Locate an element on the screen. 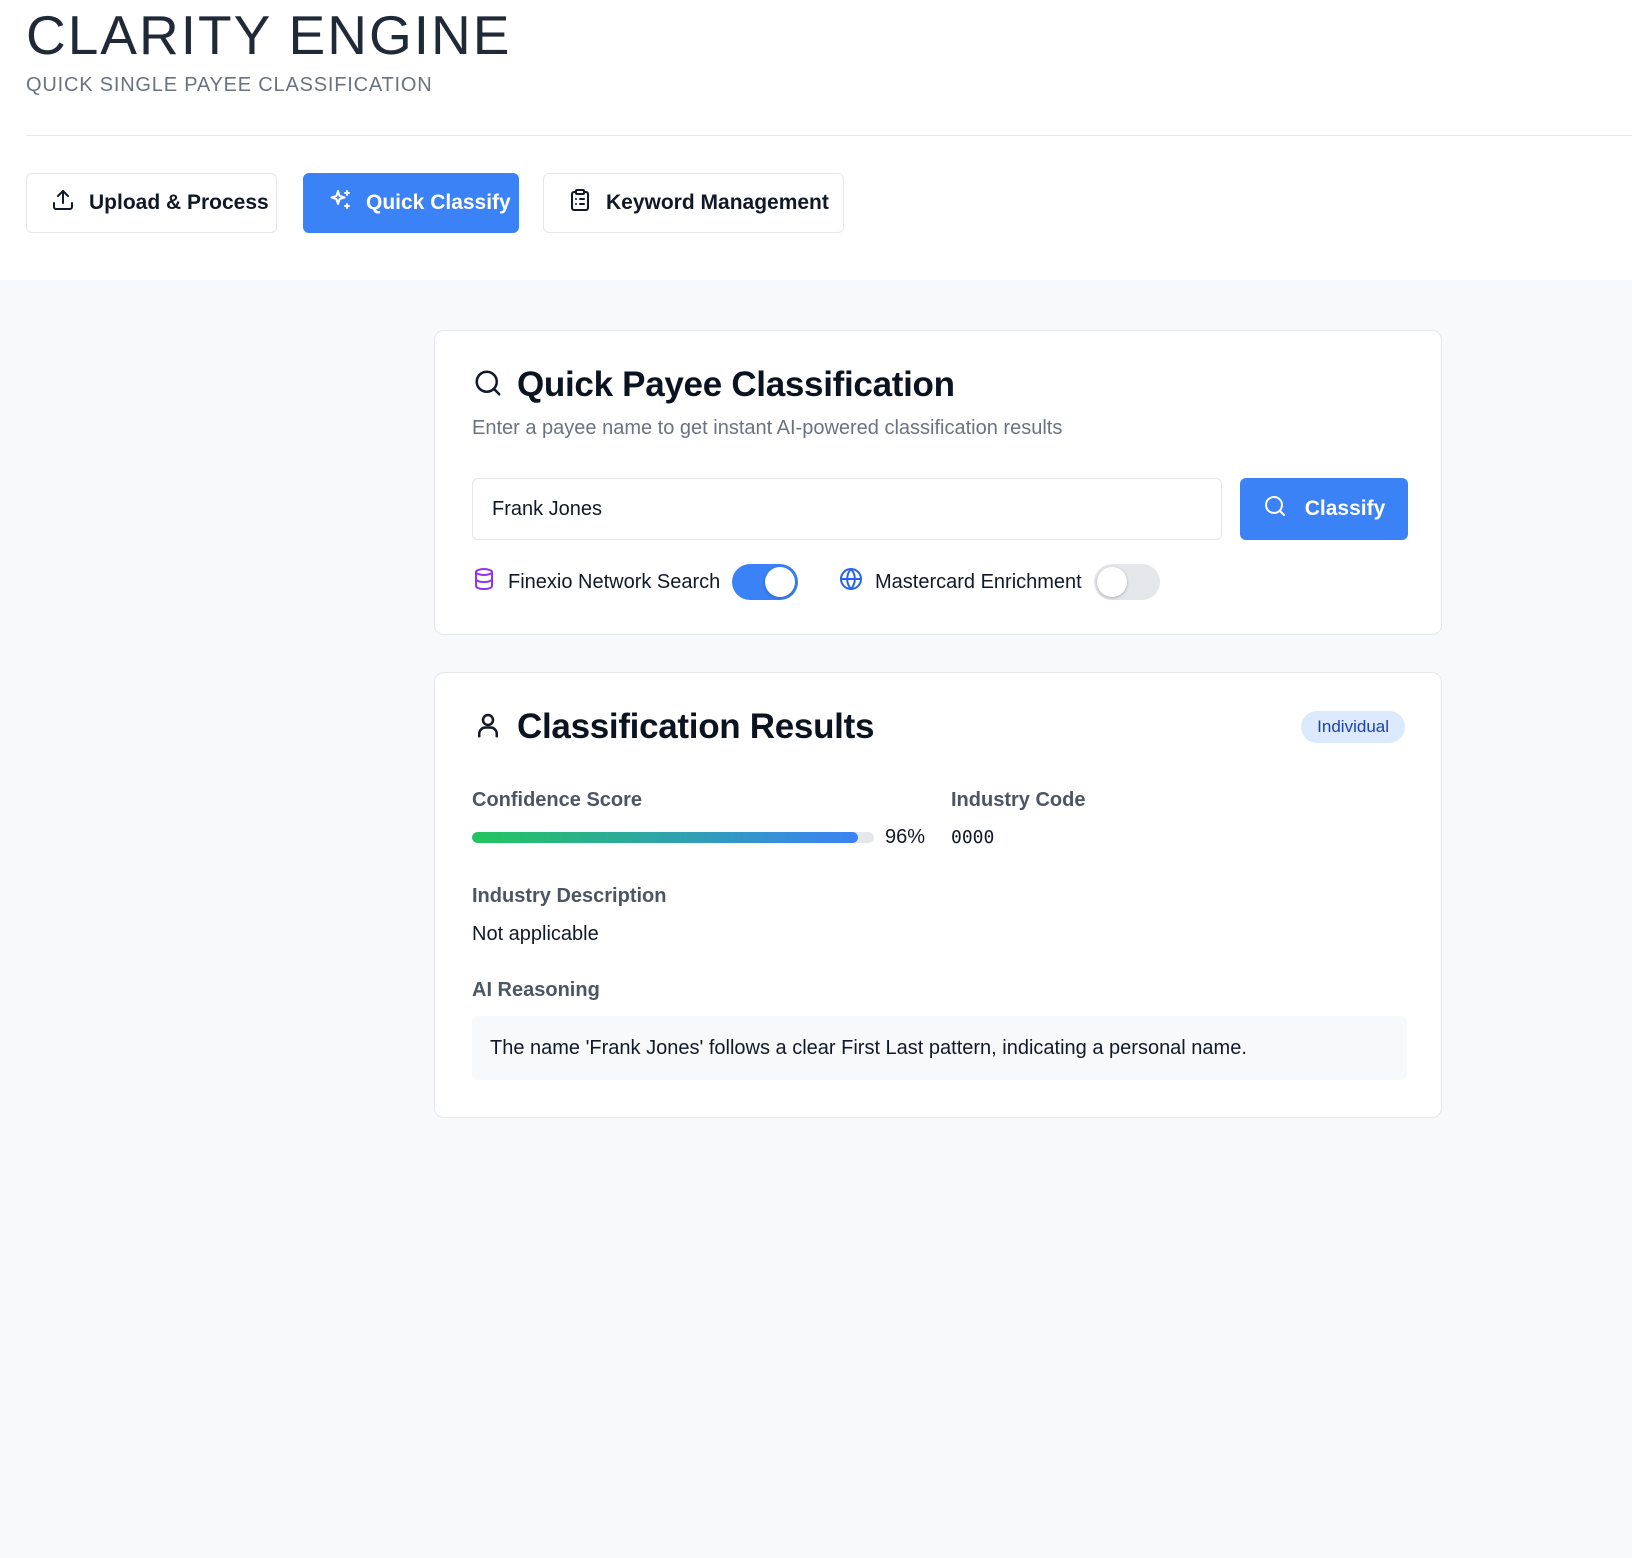 The height and width of the screenshot is (1558, 1632). mastercard-enrichment-label: Mastercard Enrichment is located at coordinates (978, 581).